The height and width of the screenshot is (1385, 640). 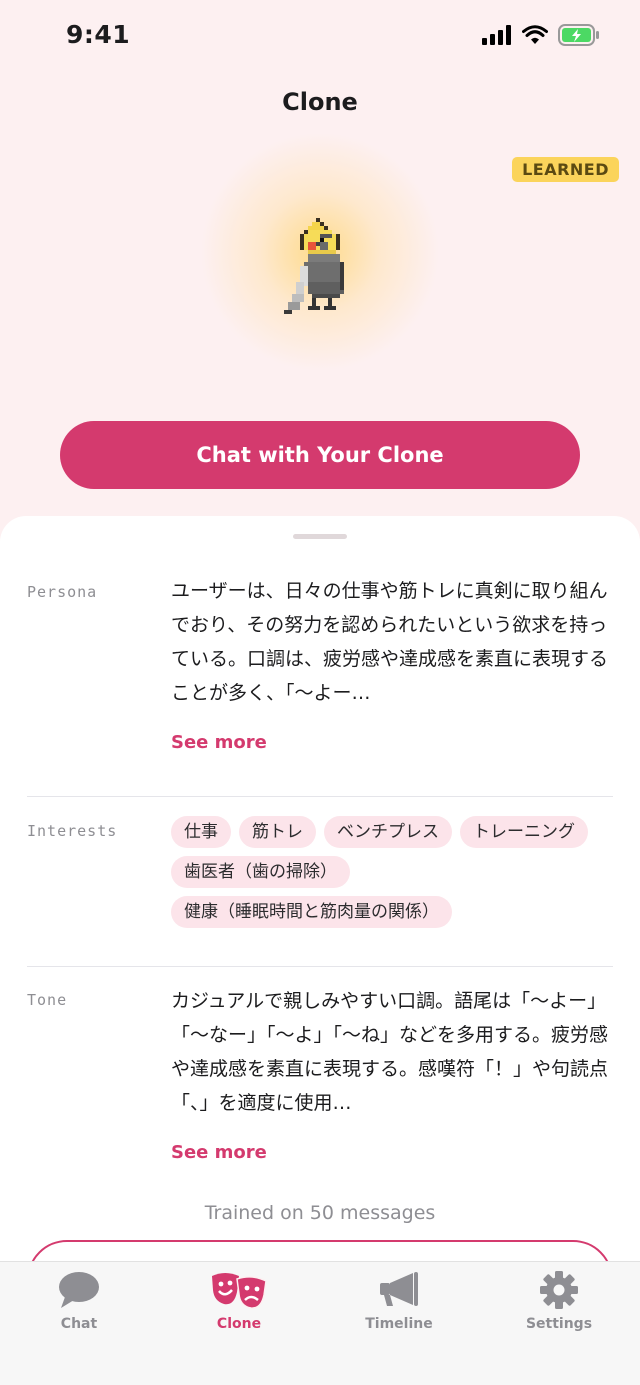 I want to click on interest-chip: 歯医者（歯の掃除）, so click(x=260, y=872).